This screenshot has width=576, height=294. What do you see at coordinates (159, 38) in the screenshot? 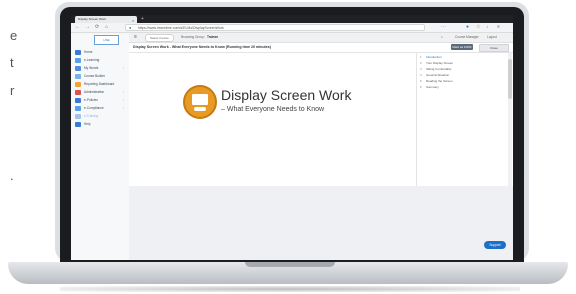
I see `select-course-dropdown: Select Course` at bounding box center [159, 38].